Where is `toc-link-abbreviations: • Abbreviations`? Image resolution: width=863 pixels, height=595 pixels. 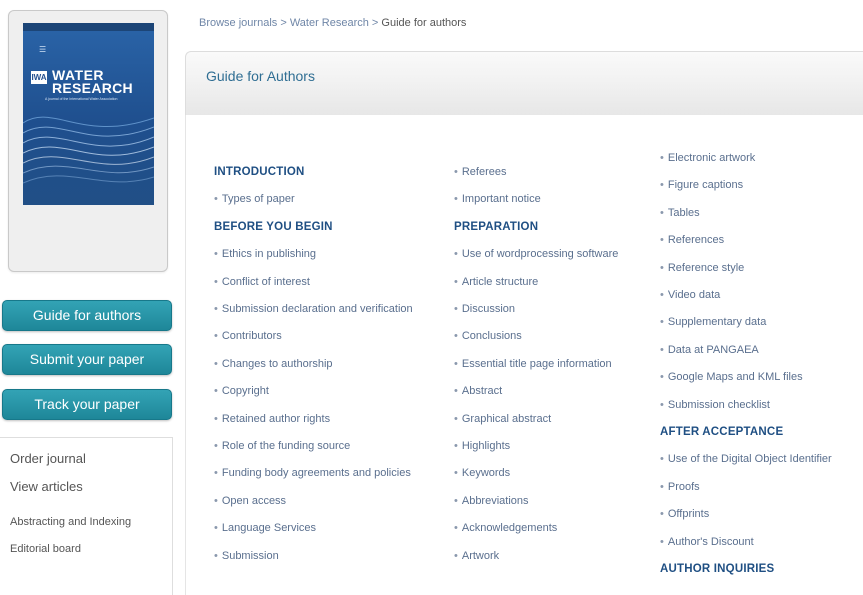
toc-link-abbreviations: • Abbreviations is located at coordinates (491, 501).